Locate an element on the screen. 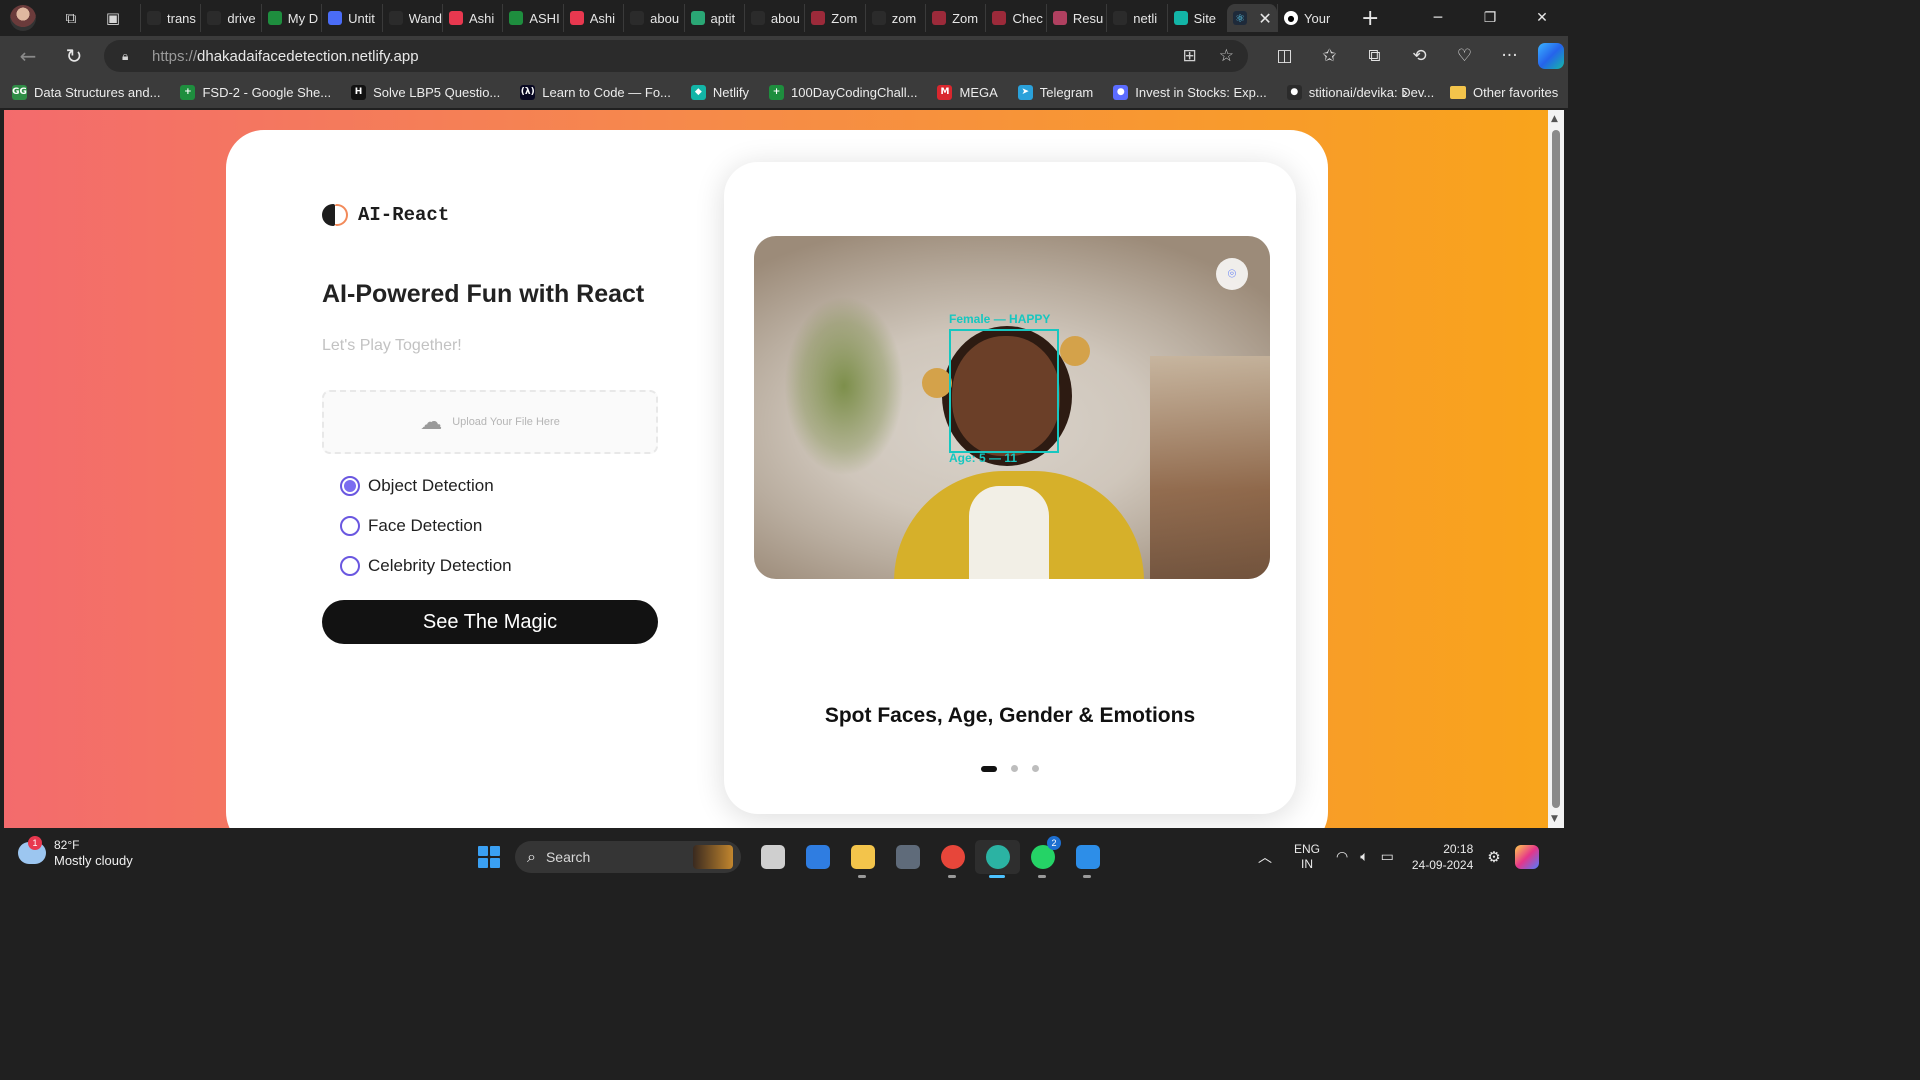  tab: Wand is located at coordinates (411, 18).